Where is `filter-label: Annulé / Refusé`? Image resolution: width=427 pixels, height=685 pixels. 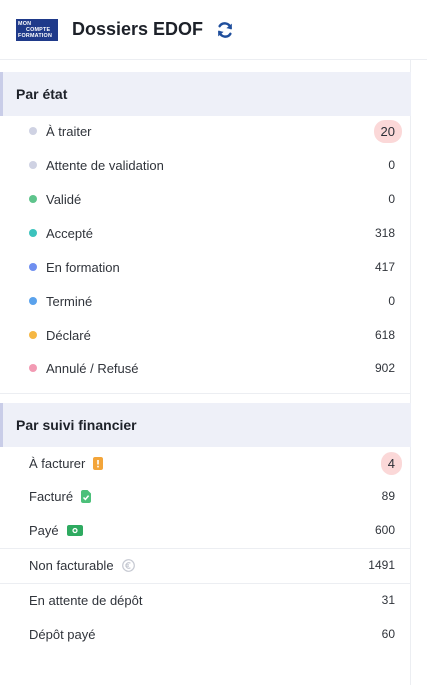 filter-label: Annulé / Refusé is located at coordinates (92, 368).